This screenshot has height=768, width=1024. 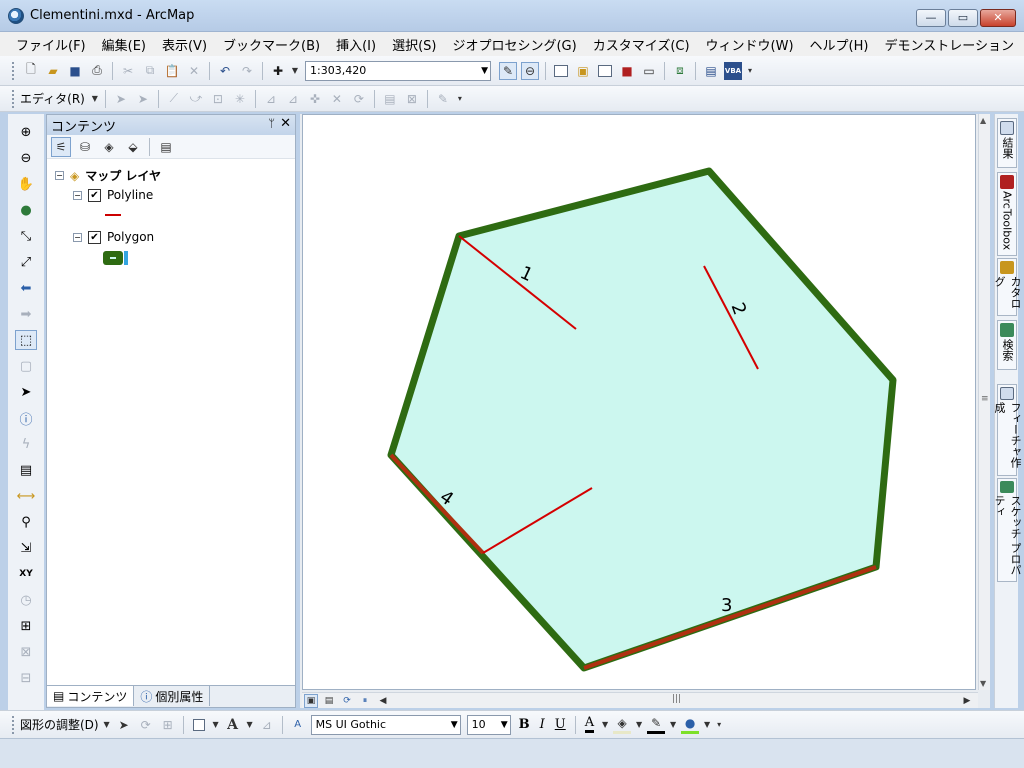 What do you see at coordinates (278, 71) in the screenshot?
I see `add-data-icon: ✚` at bounding box center [278, 71].